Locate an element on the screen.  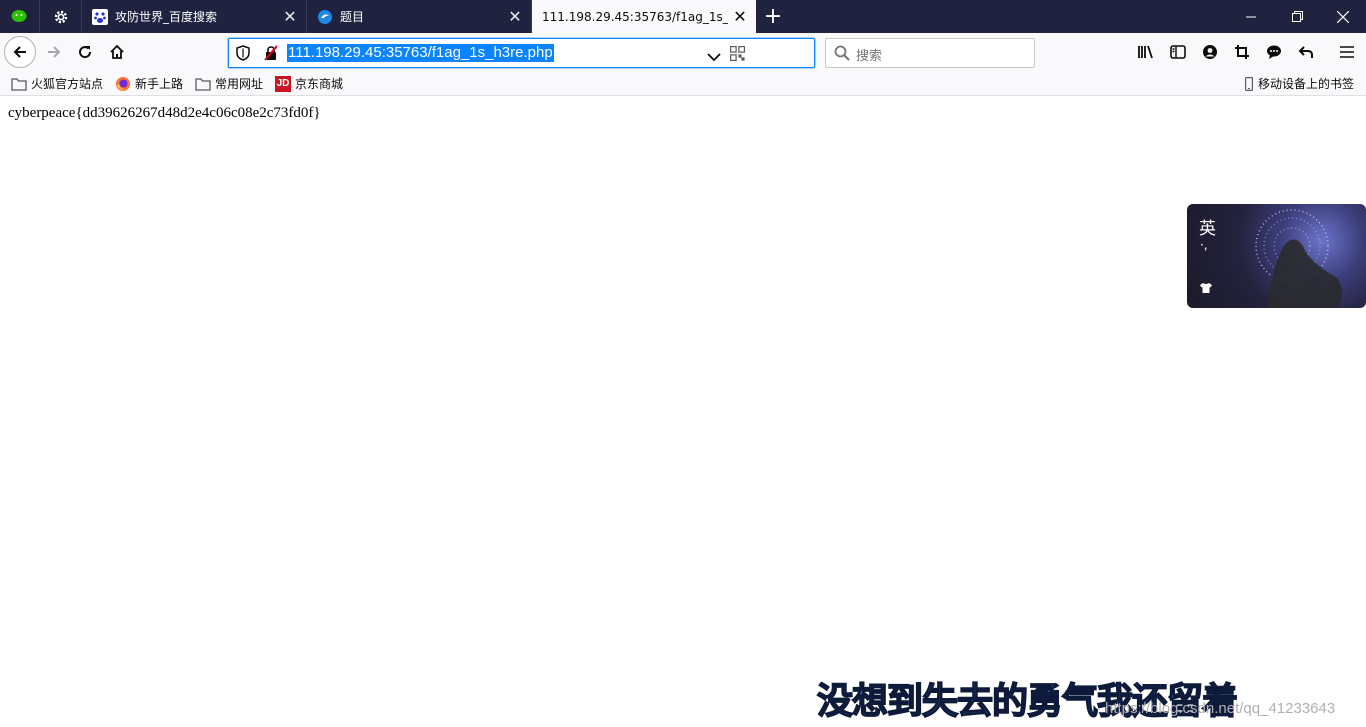
bookmarks-toolbar: 火狐官方站点 新手上路 常用网址 JD 京东商城 移动设备上的书签 is located at coordinates (683, 83).